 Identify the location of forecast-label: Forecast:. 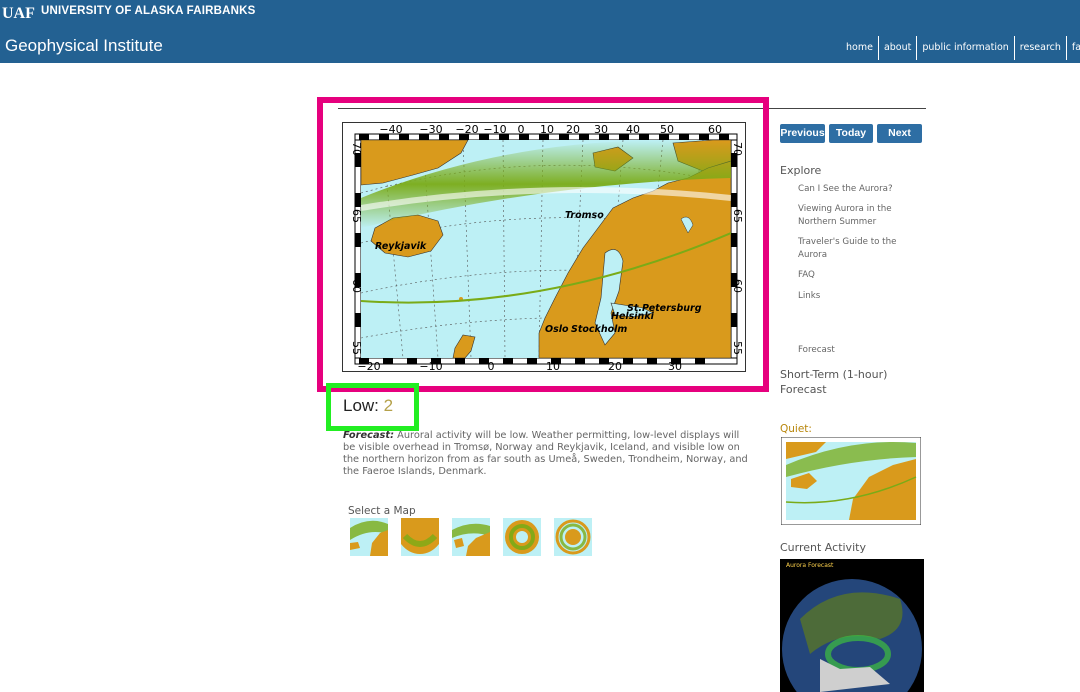
(368, 435).